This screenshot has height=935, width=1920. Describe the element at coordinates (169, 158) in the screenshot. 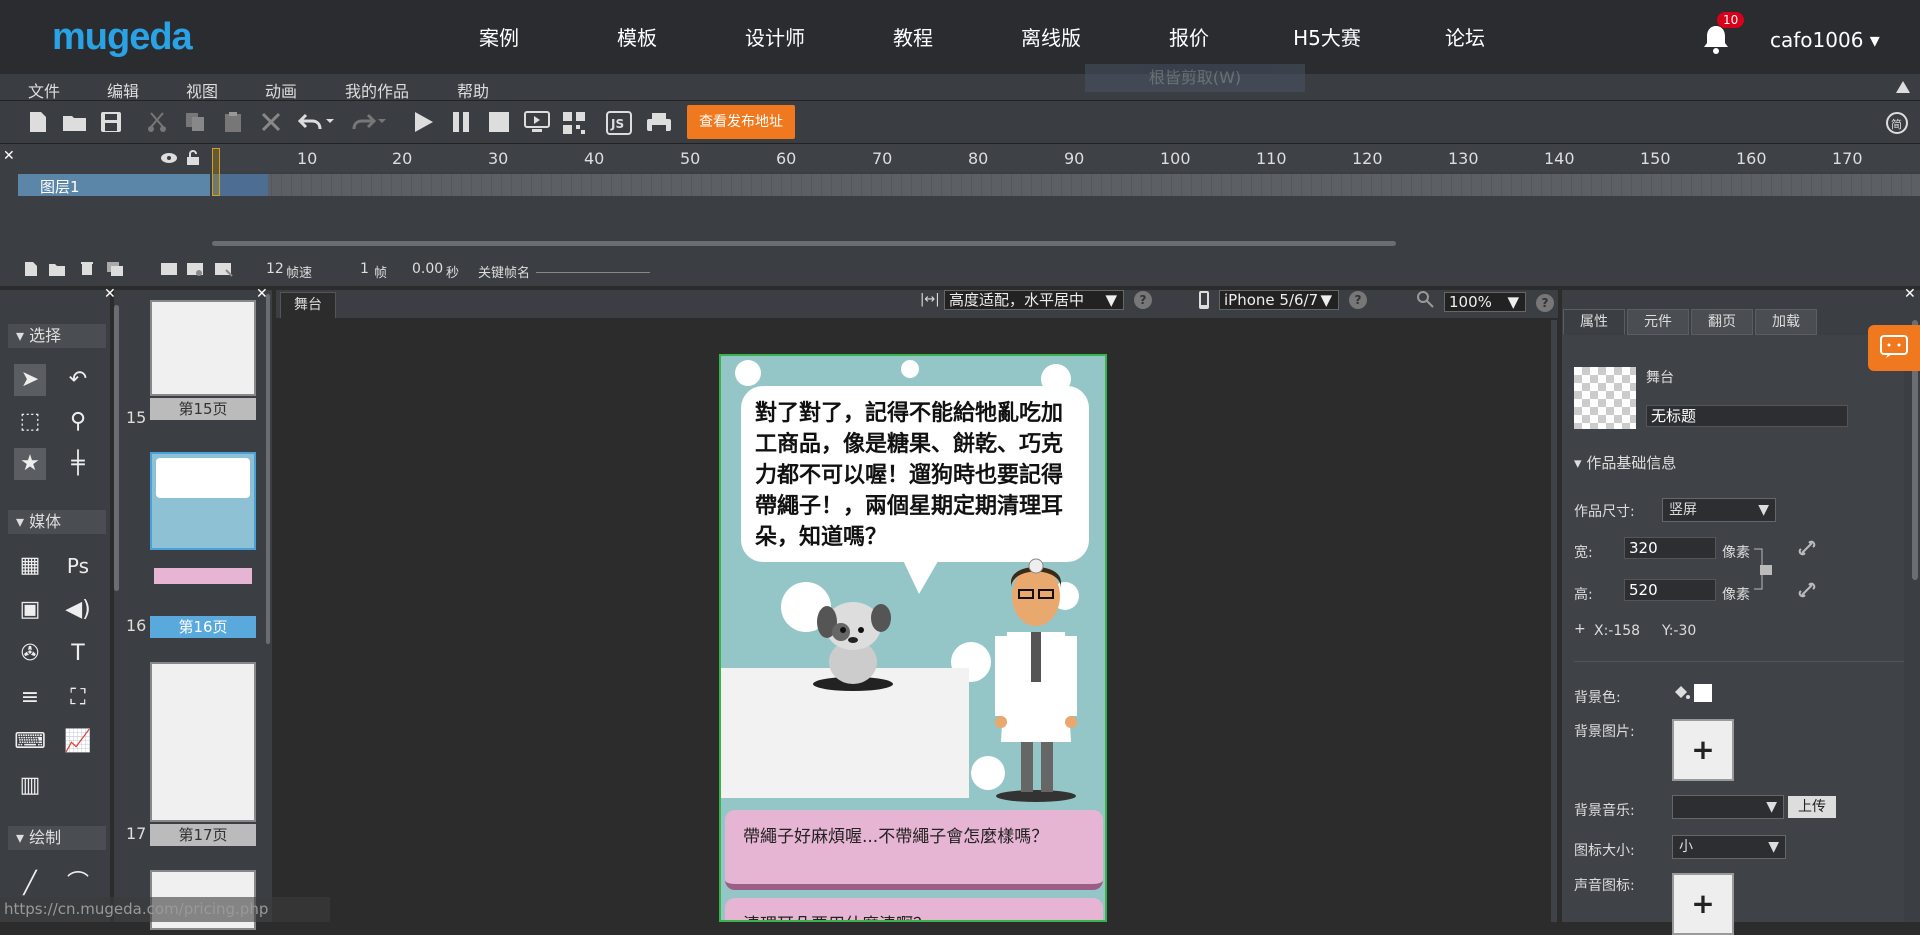

I see `eye-icon` at that location.